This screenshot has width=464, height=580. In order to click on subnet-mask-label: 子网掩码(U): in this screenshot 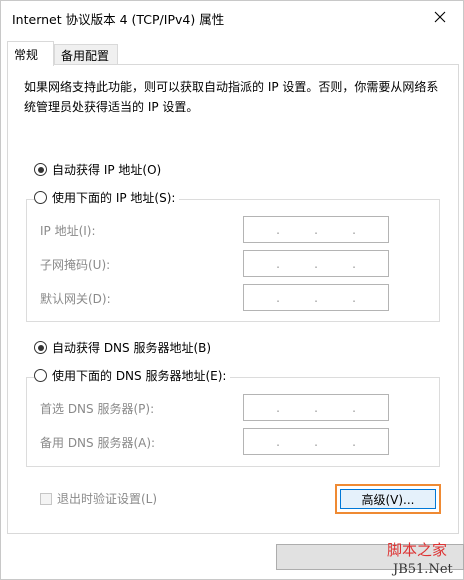, I will do `click(75, 265)`.